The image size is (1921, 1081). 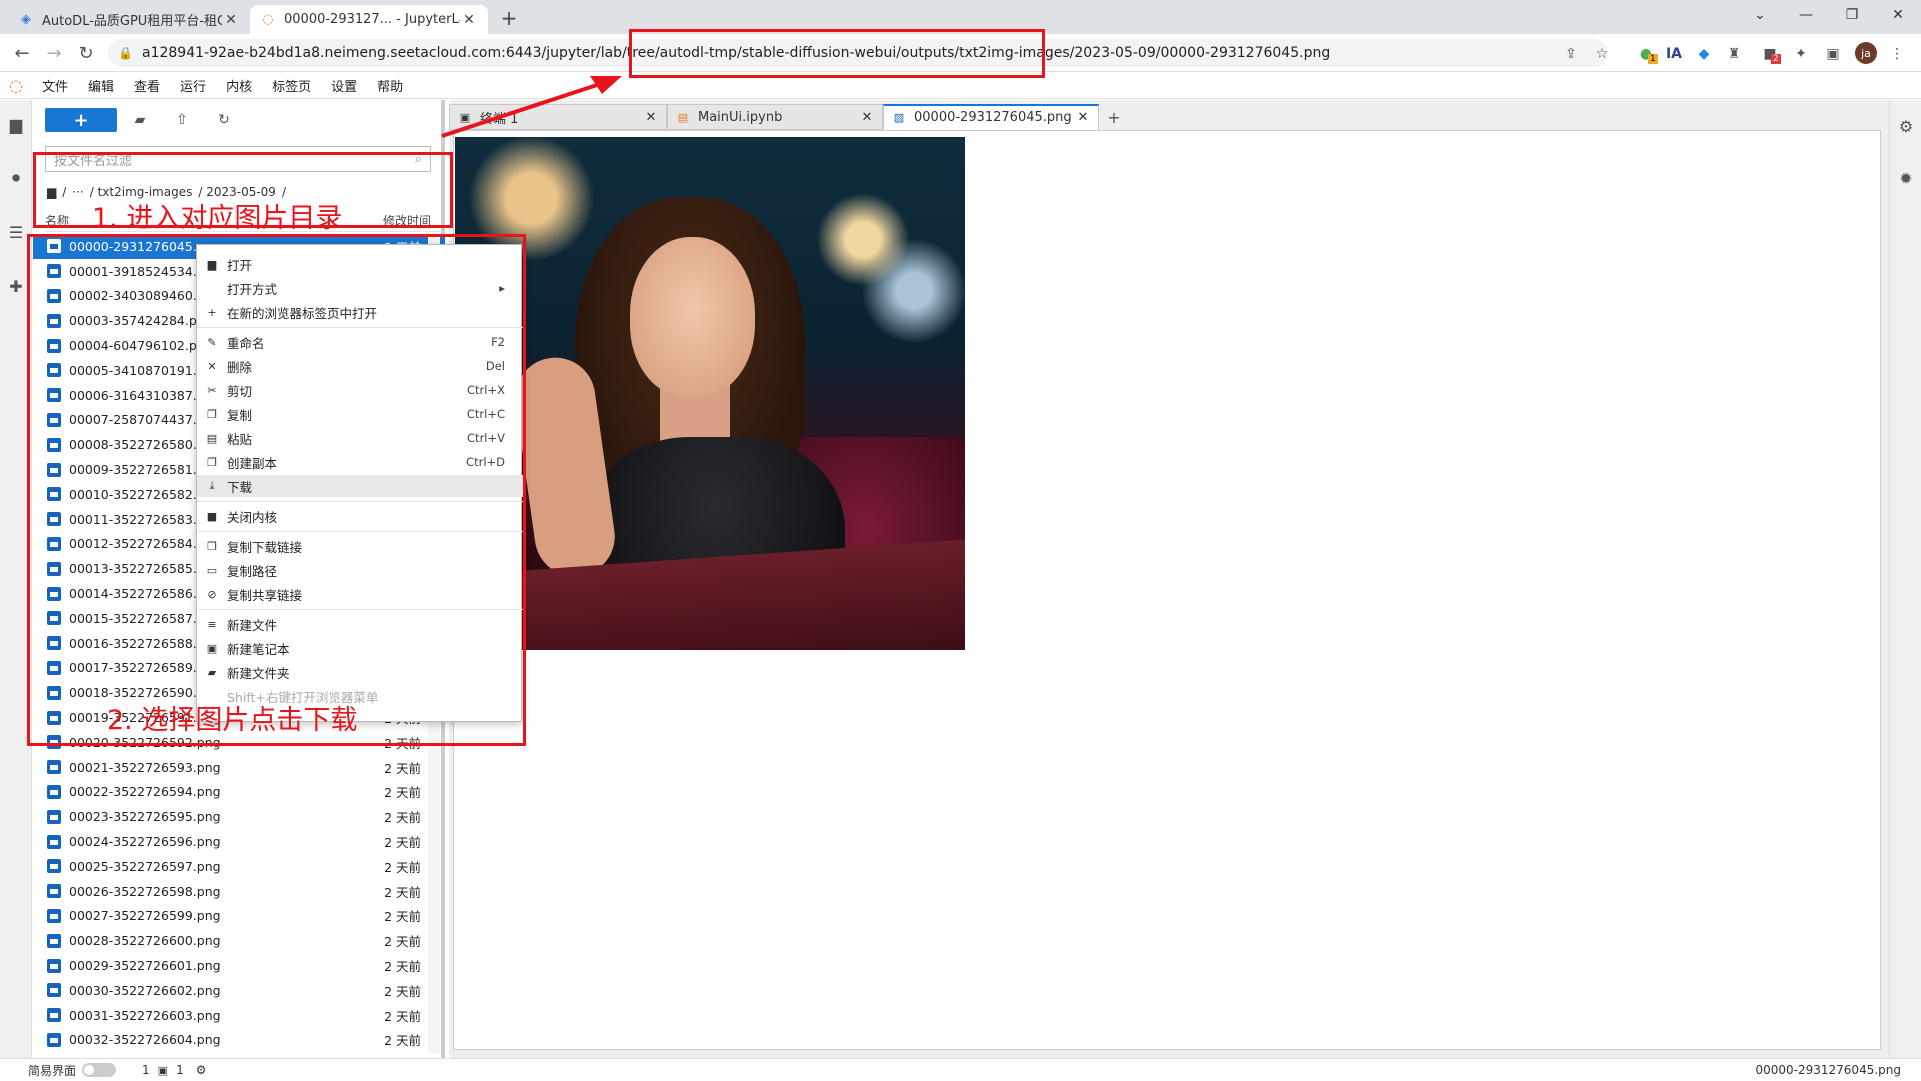 What do you see at coordinates (1906, 126) in the screenshot?
I see `property-inspector-icon: ⚙` at bounding box center [1906, 126].